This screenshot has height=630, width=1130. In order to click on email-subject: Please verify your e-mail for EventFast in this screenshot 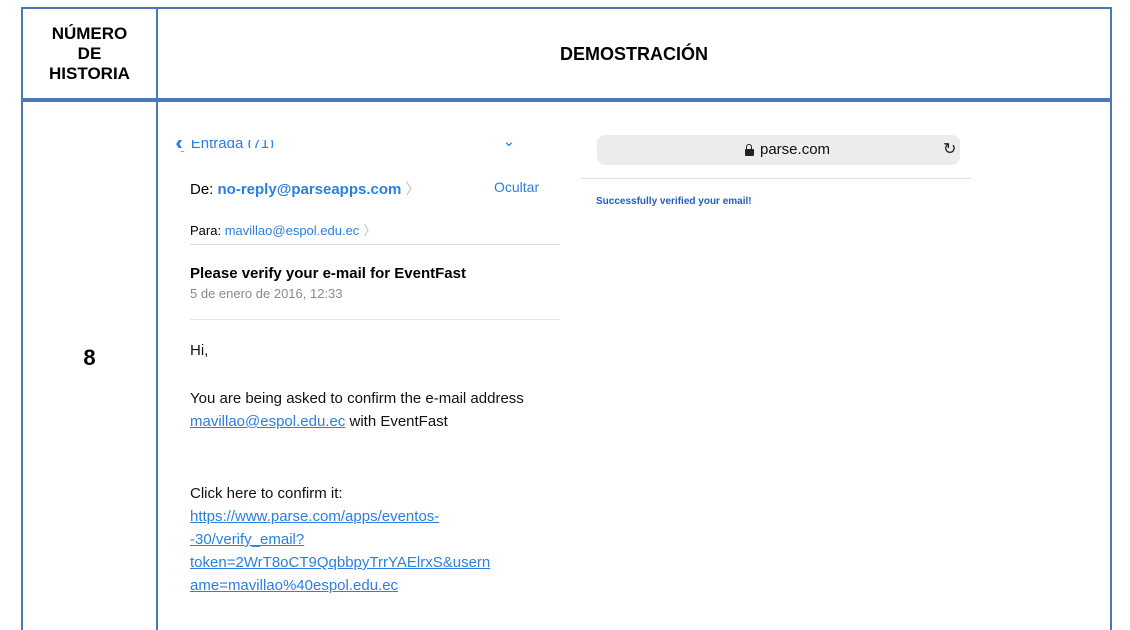, I will do `click(328, 273)`.